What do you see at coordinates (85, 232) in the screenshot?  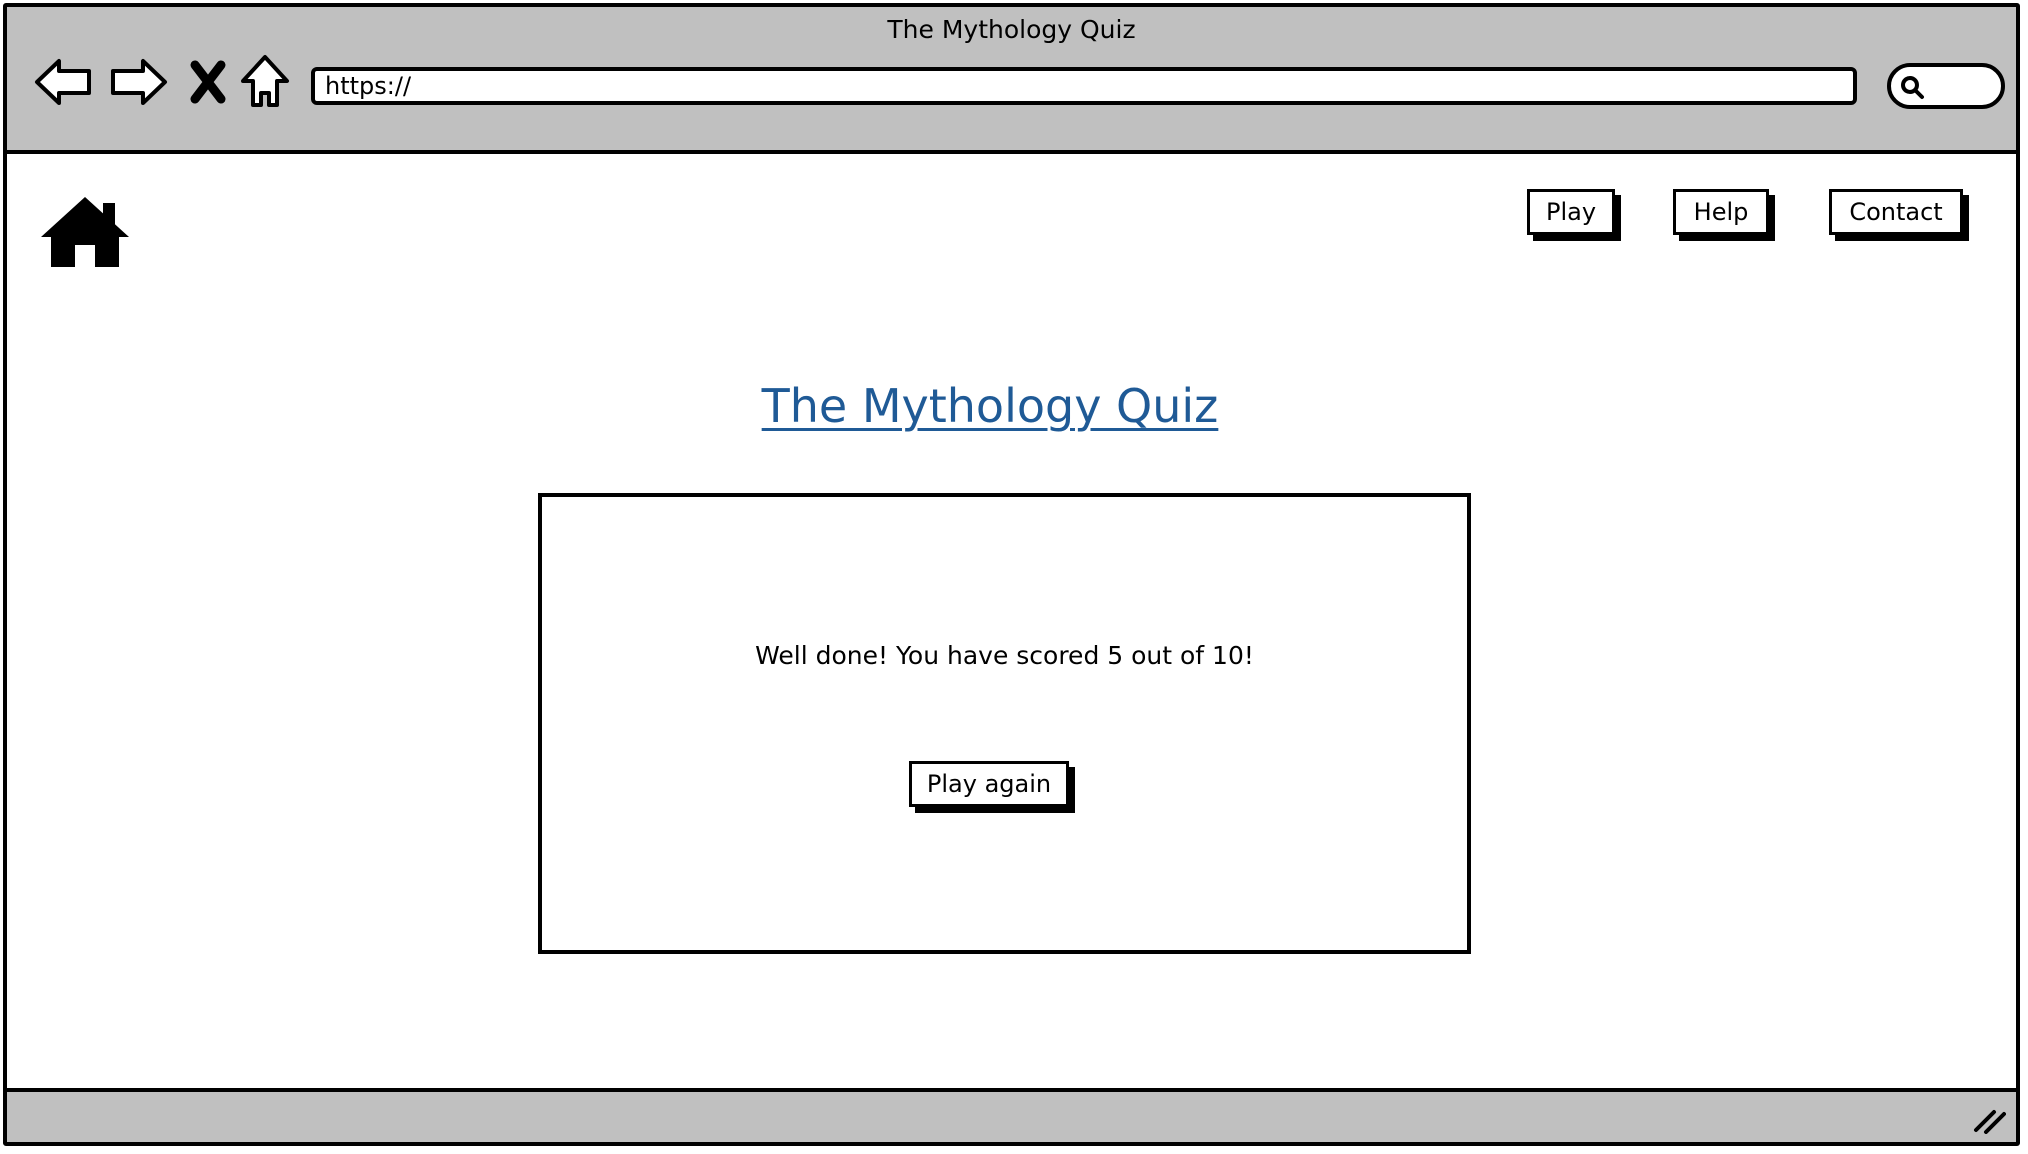 I see `house-icon` at bounding box center [85, 232].